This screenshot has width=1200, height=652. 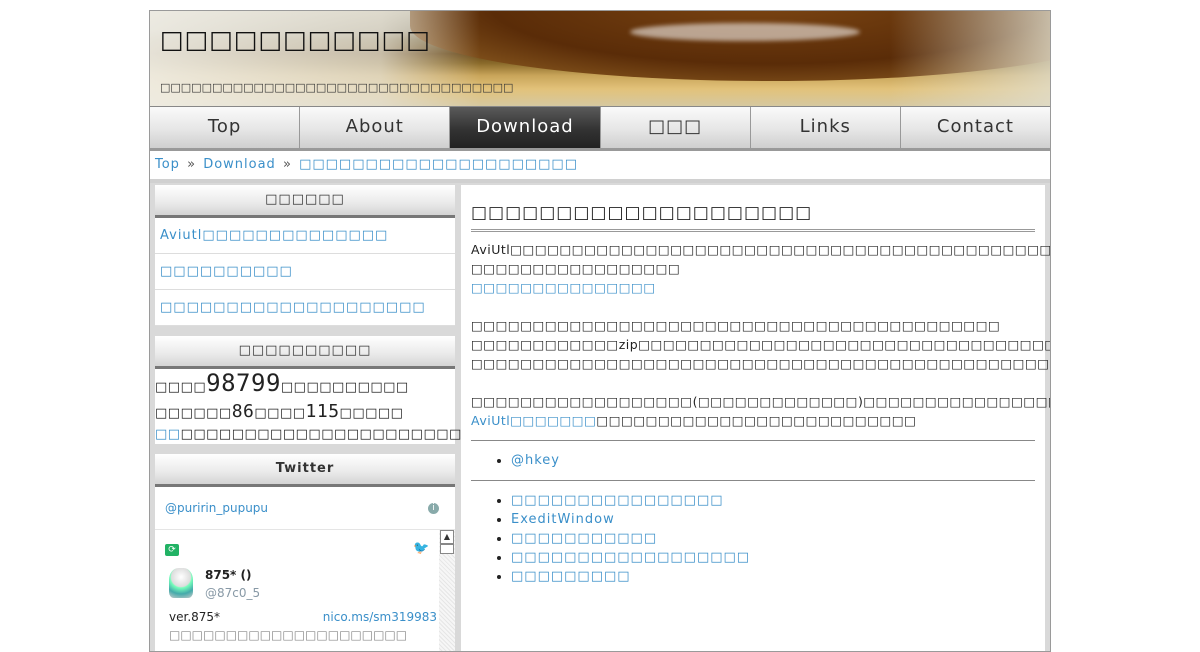 What do you see at coordinates (228, 575) in the screenshot?
I see `tweet-author-name: 875* ()` at bounding box center [228, 575].